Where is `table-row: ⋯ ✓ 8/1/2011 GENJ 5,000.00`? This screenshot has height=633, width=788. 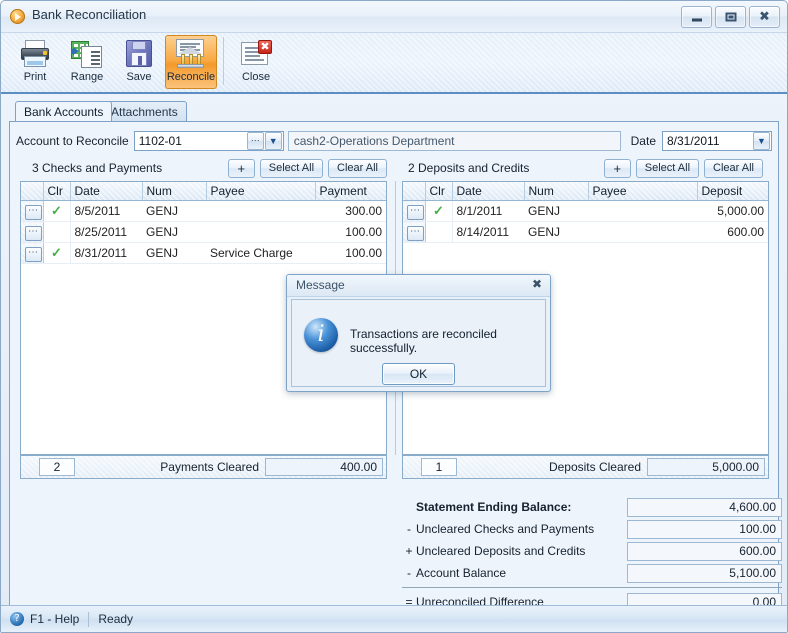 table-row: ⋯ ✓ 8/1/2011 GENJ 5,000.00 is located at coordinates (585, 211).